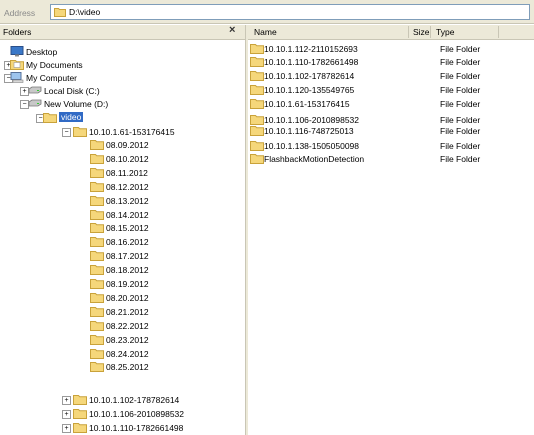 The image size is (534, 435). Describe the element at coordinates (309, 90) in the screenshot. I see `file-name: 10.10.1.120-135549765` at that location.